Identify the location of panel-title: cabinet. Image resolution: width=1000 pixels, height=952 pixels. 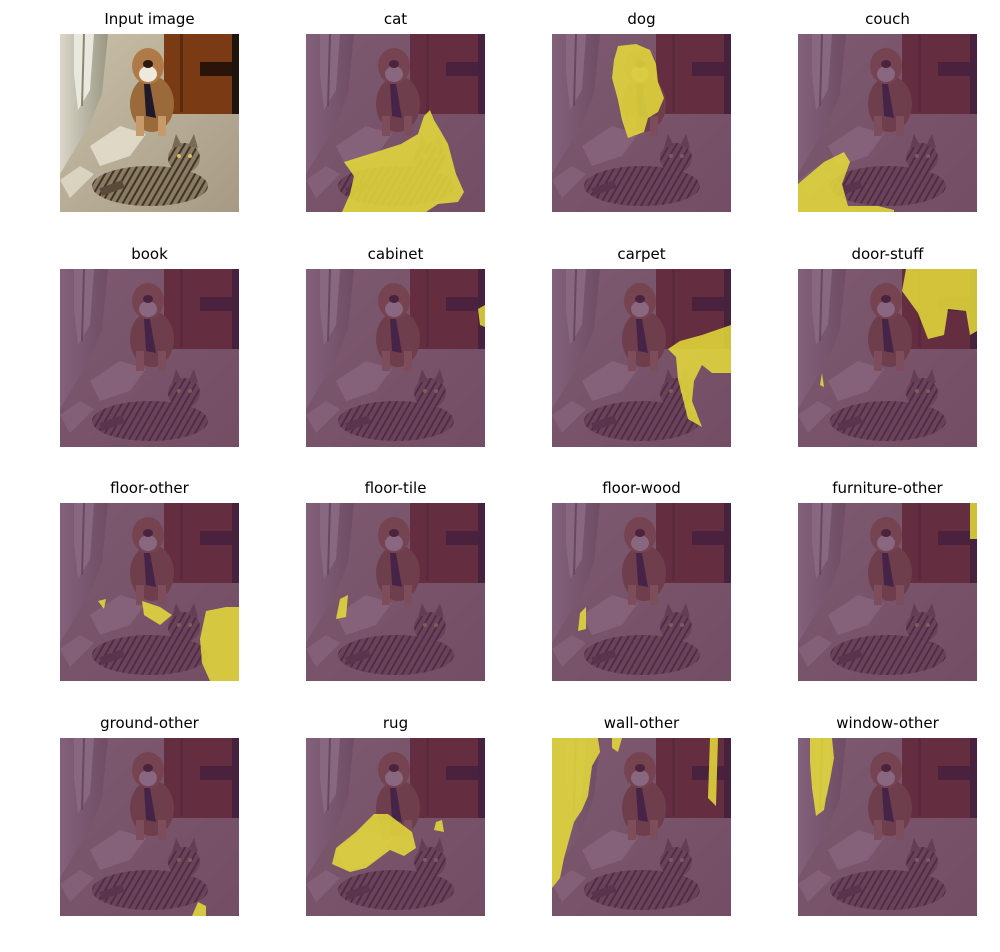
(395, 254).